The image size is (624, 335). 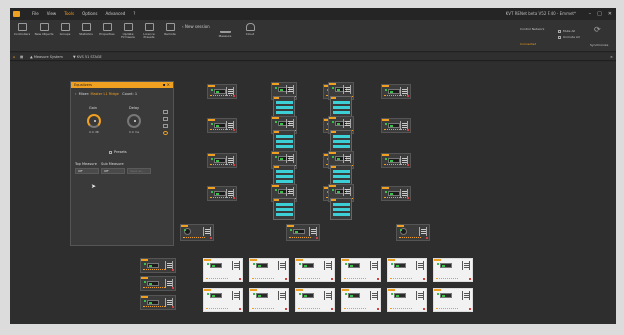 I want to click on presets-checkbox, so click(x=110, y=152).